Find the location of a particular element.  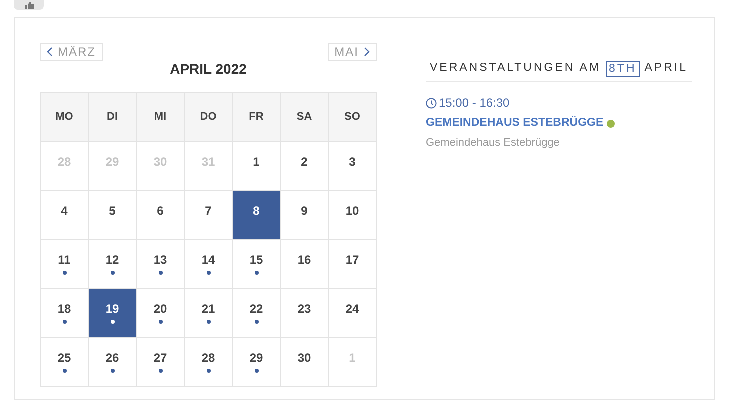

calendar-day: 9 is located at coordinates (305, 215).